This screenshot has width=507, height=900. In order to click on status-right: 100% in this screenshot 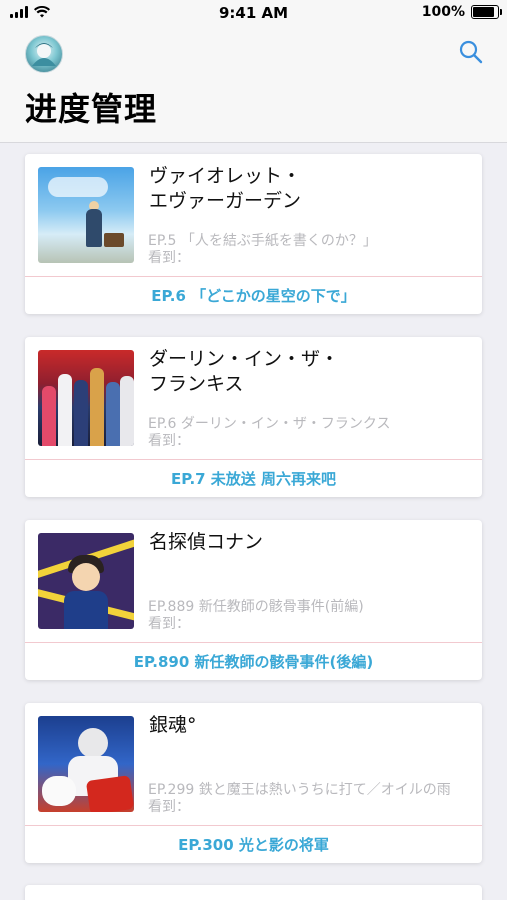, I will do `click(461, 12)`.